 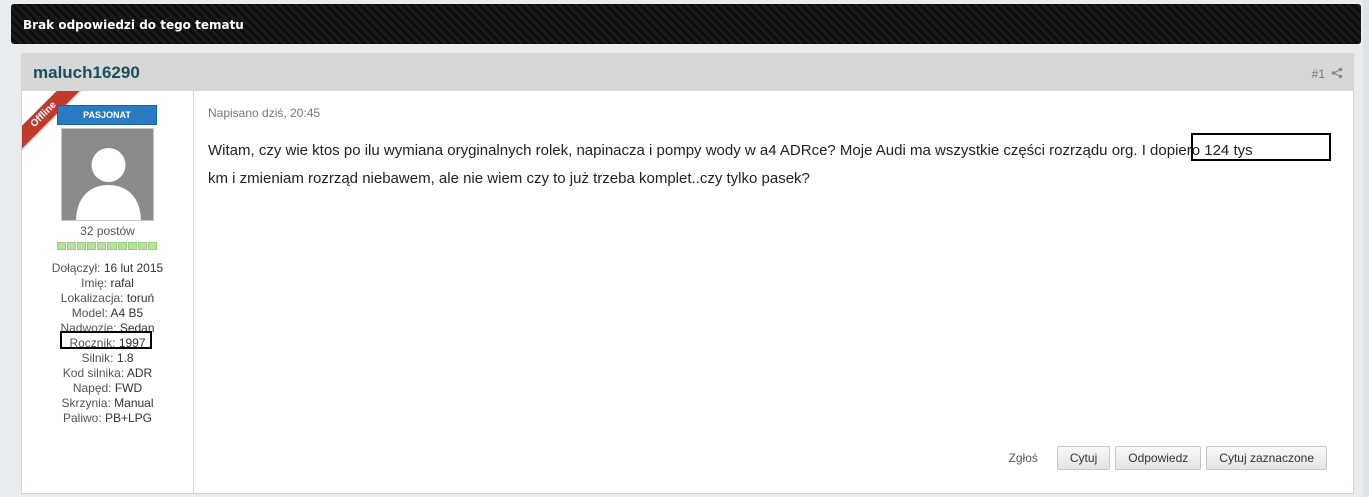 What do you see at coordinates (107, 115) in the screenshot?
I see `rank-badge: PASJONAT` at bounding box center [107, 115].